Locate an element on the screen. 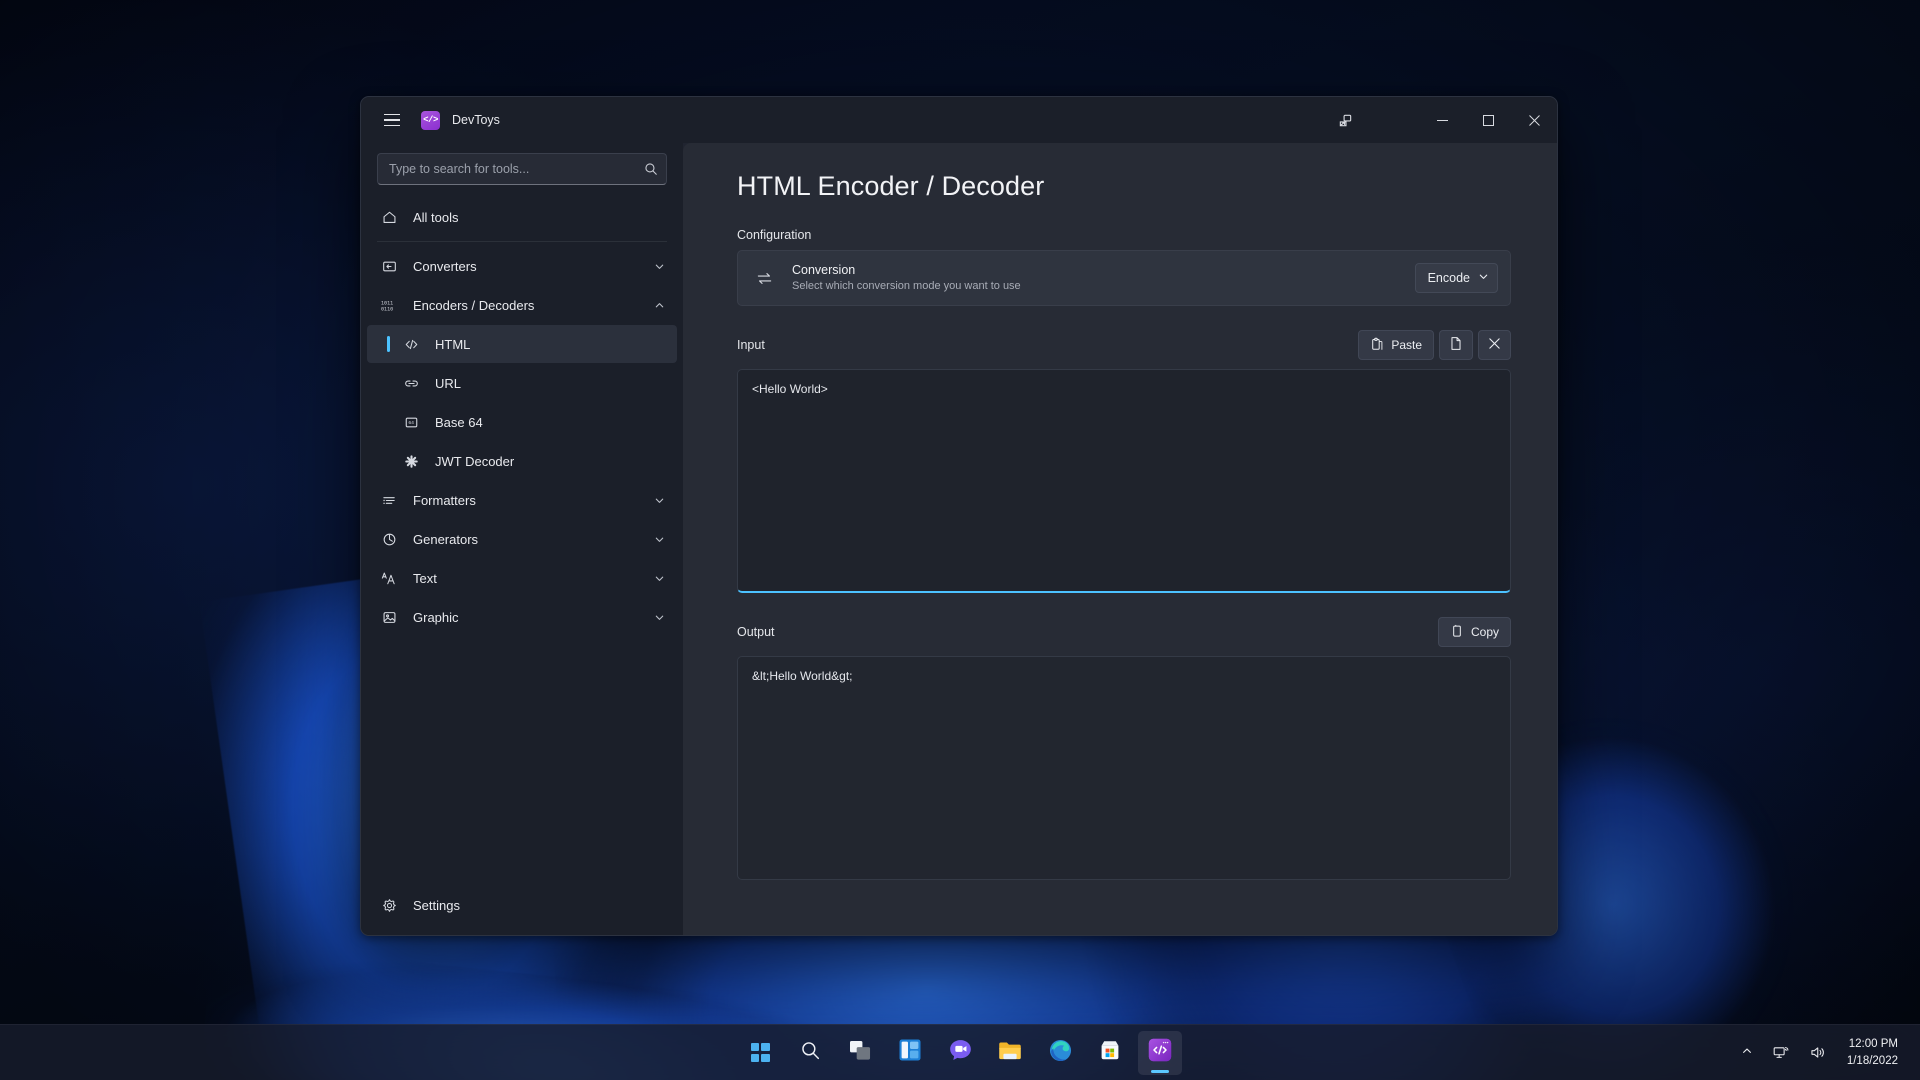 This screenshot has height=1080, width=1920. image-icon is located at coordinates (389, 617).